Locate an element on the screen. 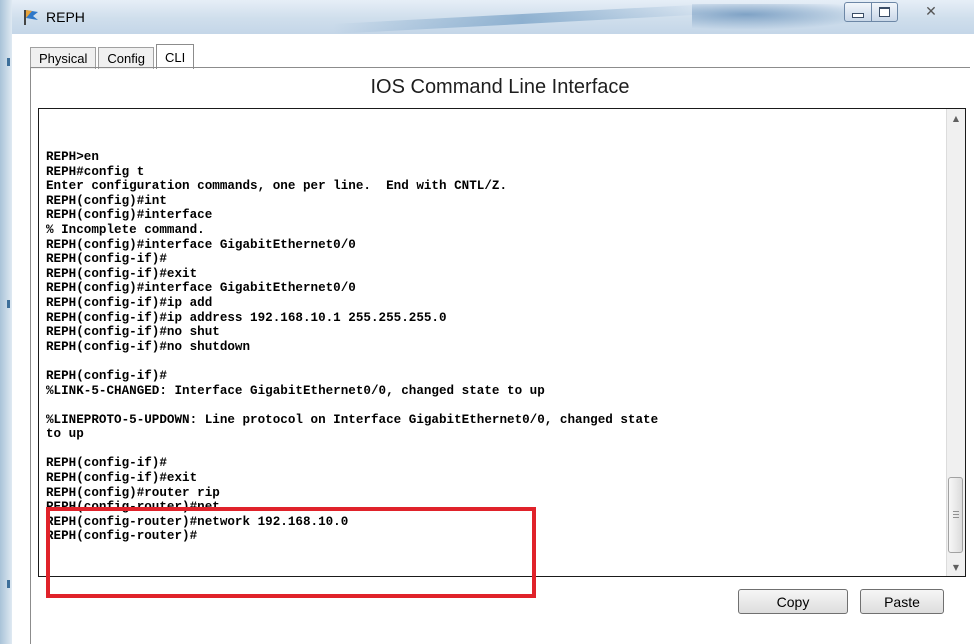 The image size is (974, 644). scrollbar-thumb is located at coordinates (955, 515).